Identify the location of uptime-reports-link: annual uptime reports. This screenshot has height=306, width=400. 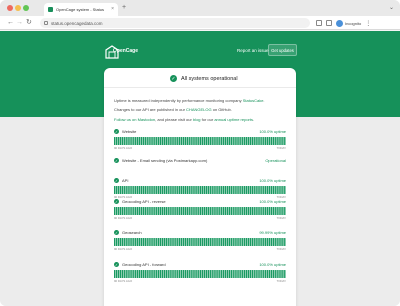
(233, 119).